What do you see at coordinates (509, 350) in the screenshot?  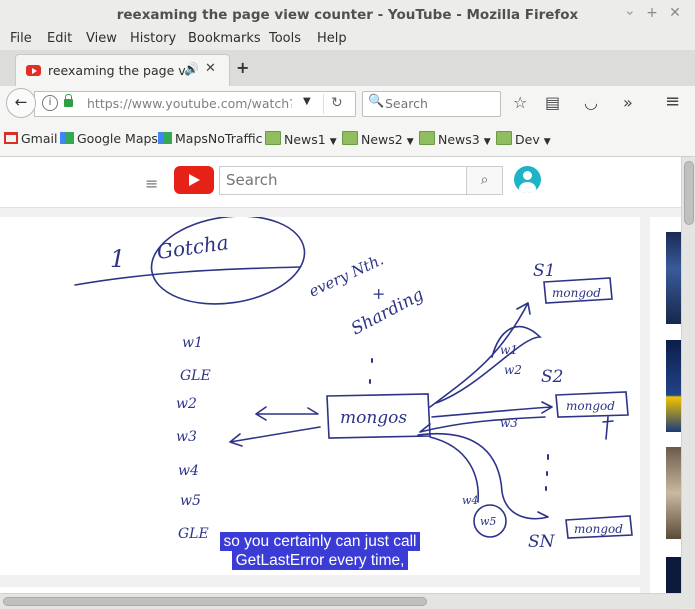 I see `w1-arrow-label: w1` at bounding box center [509, 350].